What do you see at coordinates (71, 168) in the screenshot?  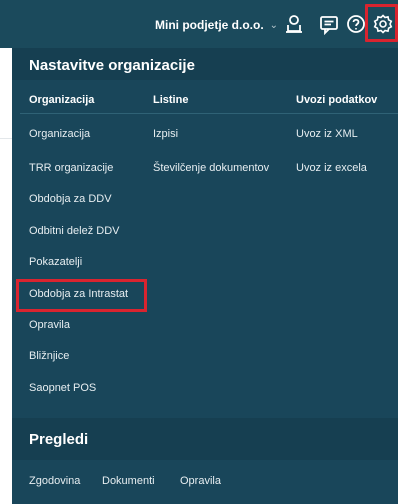 I see `menu-item-trr-organizacije: TRR organizacije` at bounding box center [71, 168].